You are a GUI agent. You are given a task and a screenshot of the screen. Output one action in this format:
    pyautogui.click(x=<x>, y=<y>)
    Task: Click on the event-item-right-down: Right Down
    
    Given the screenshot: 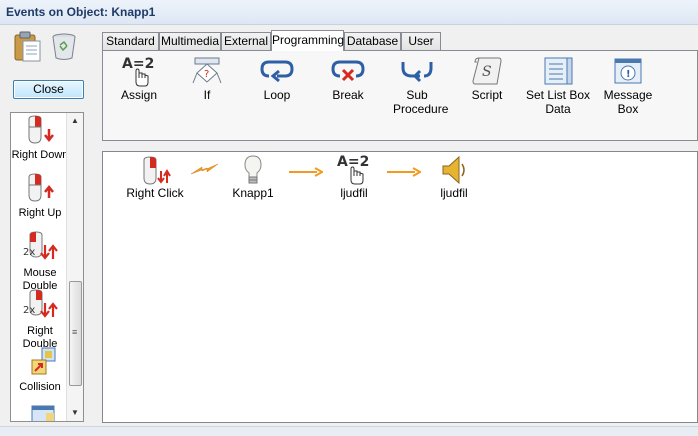 What is the action you would take?
    pyautogui.click(x=40, y=138)
    